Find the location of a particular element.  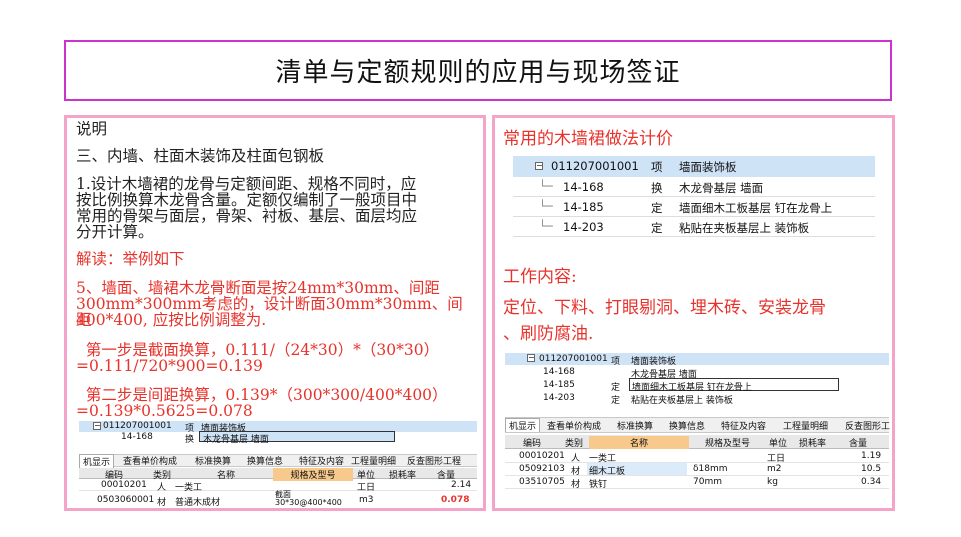

cell: 0503060001 is located at coordinates (126, 500).